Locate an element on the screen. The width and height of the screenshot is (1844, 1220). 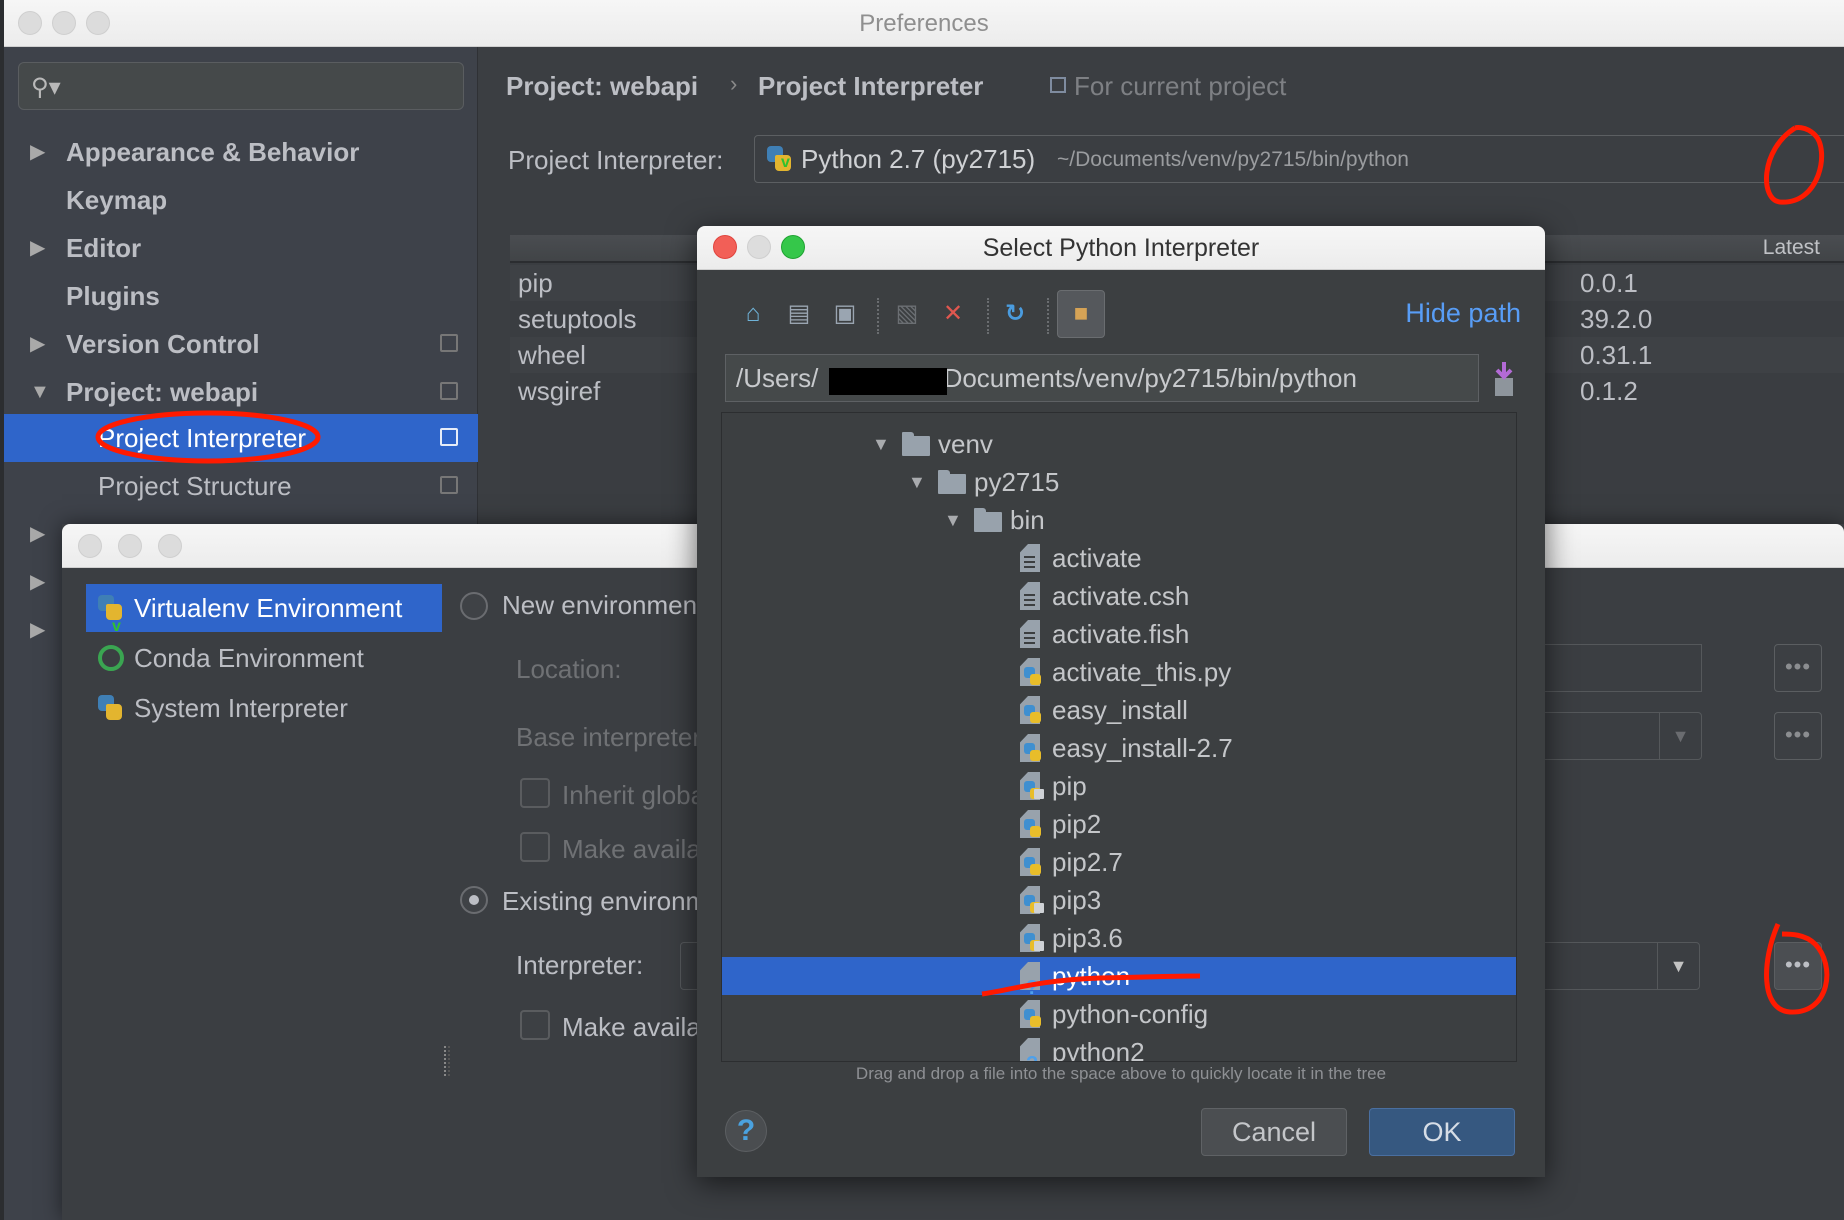
tree-file: pip2.7 is located at coordinates (1119, 862).